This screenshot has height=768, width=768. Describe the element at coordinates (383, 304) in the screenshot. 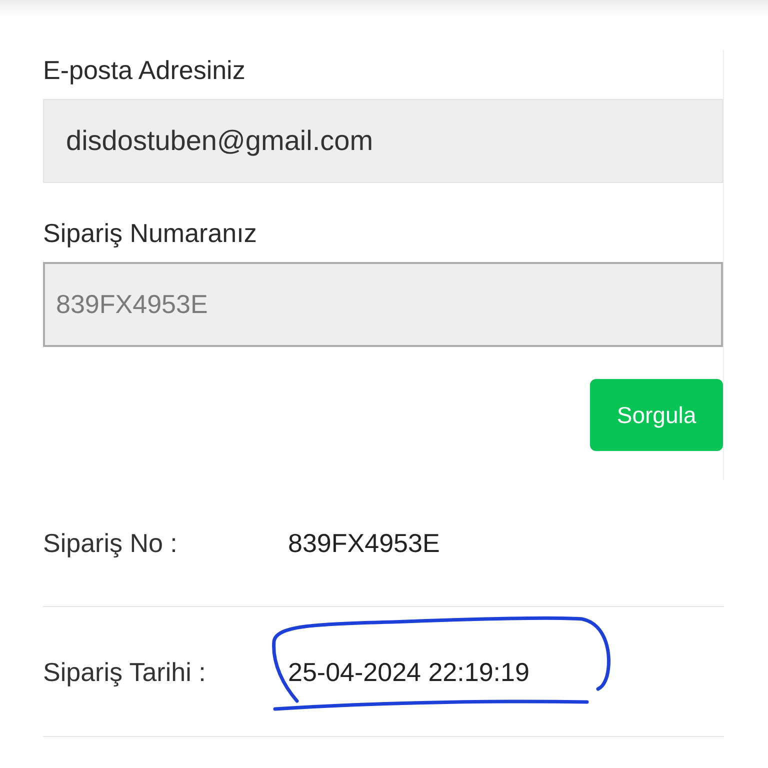

I see `order-number-field: 839FX4953E` at that location.